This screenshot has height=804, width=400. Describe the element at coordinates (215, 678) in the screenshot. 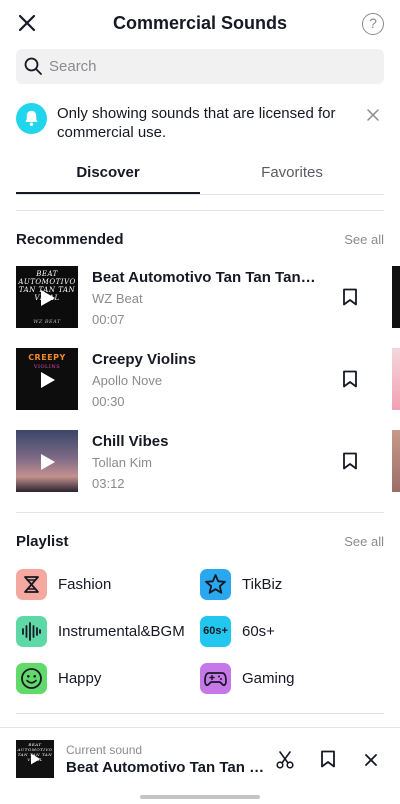

I see `gamepad-icon` at that location.